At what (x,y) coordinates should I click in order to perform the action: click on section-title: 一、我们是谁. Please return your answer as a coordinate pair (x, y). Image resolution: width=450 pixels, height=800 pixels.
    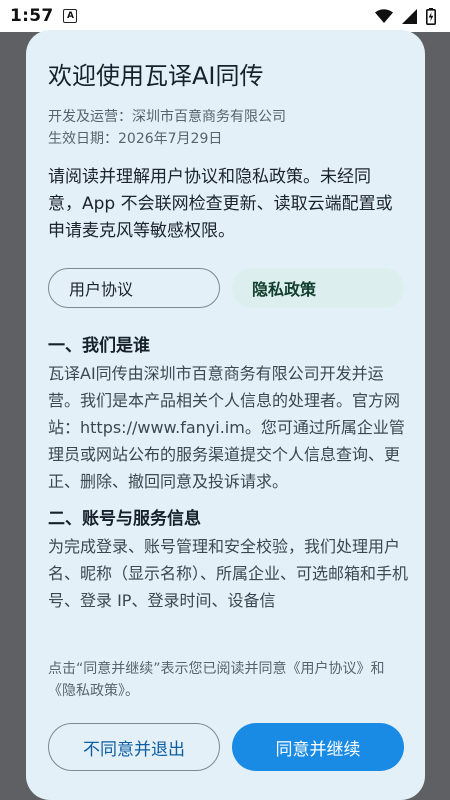
    Looking at the image, I should click on (99, 346).